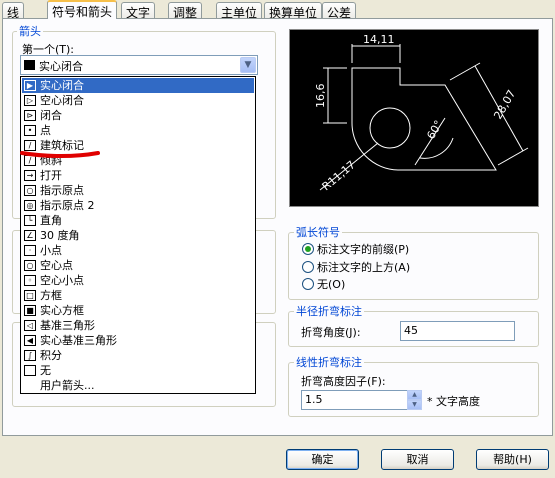 The height and width of the screenshot is (478, 555). I want to click on arc-none-label: 无(O), so click(331, 284).